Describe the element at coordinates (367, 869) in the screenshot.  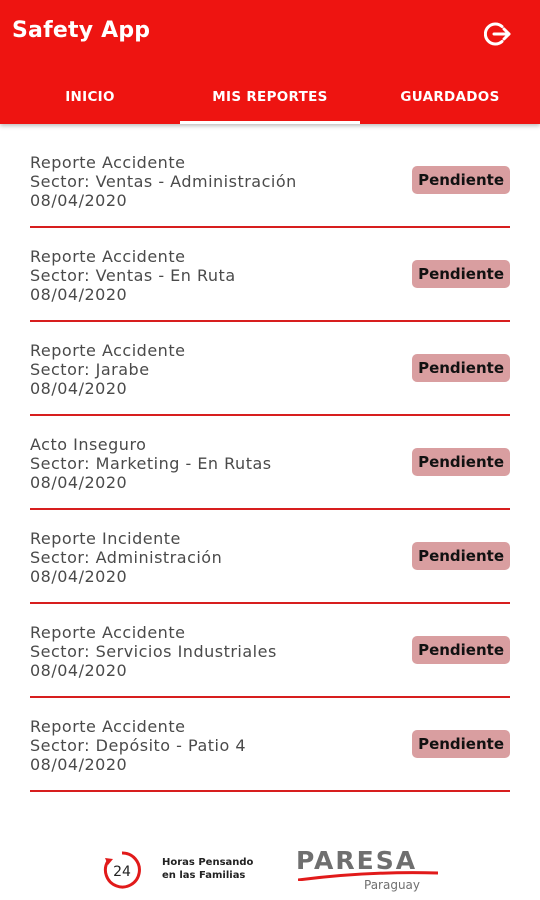
I see `paresa-logo: PARESA Paraguay` at that location.